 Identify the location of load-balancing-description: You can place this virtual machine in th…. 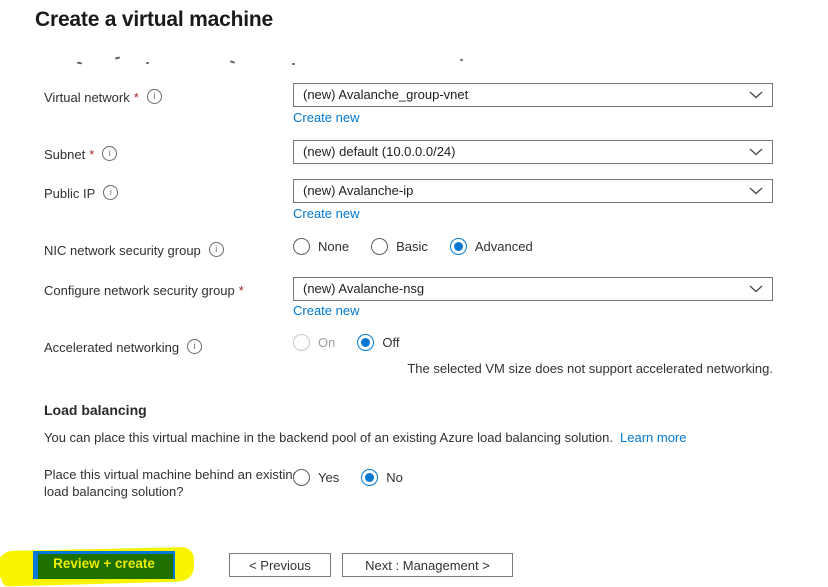
(365, 437).